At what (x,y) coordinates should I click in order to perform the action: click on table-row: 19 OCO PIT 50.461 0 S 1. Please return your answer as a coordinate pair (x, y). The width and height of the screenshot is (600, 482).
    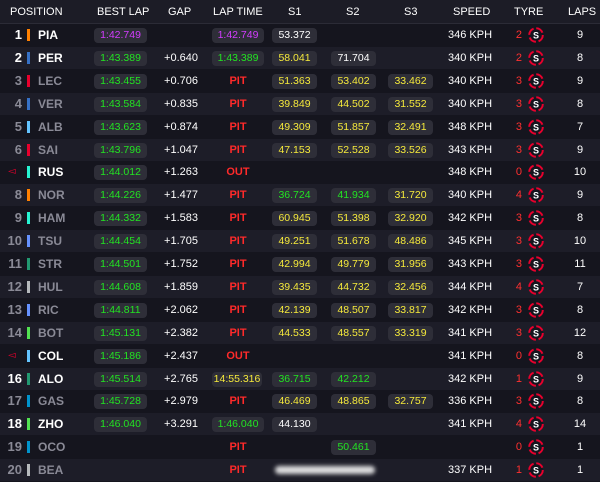
    Looking at the image, I should click on (300, 447).